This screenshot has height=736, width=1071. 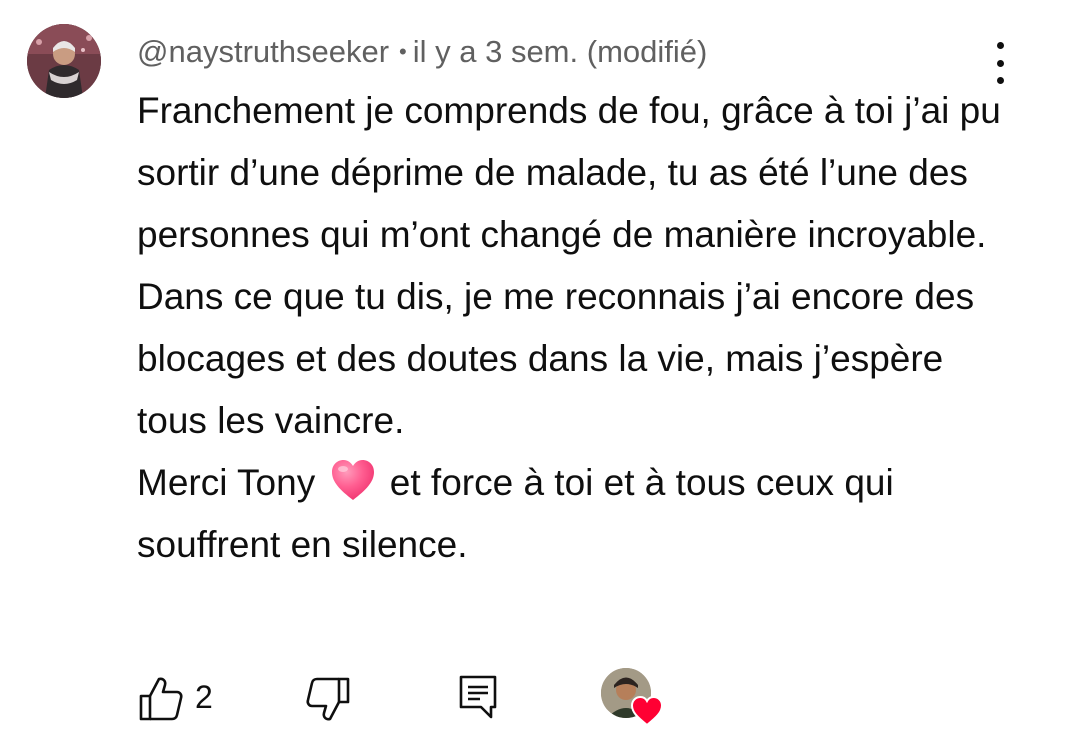 What do you see at coordinates (479, 698) in the screenshot?
I see `reply-comment-icon` at bounding box center [479, 698].